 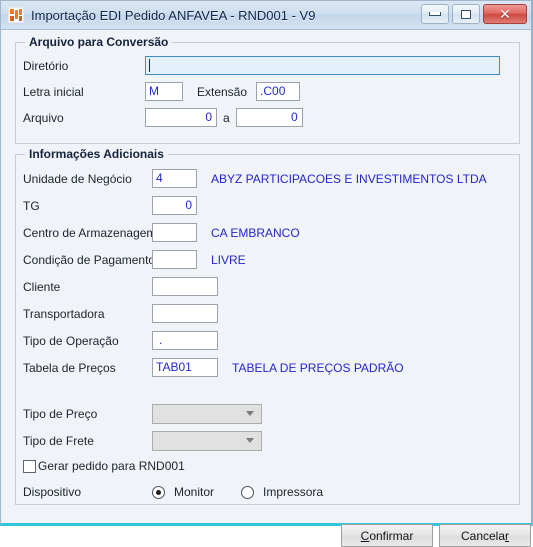 What do you see at coordinates (278, 91) in the screenshot?
I see `input-extensao: .C00` at bounding box center [278, 91].